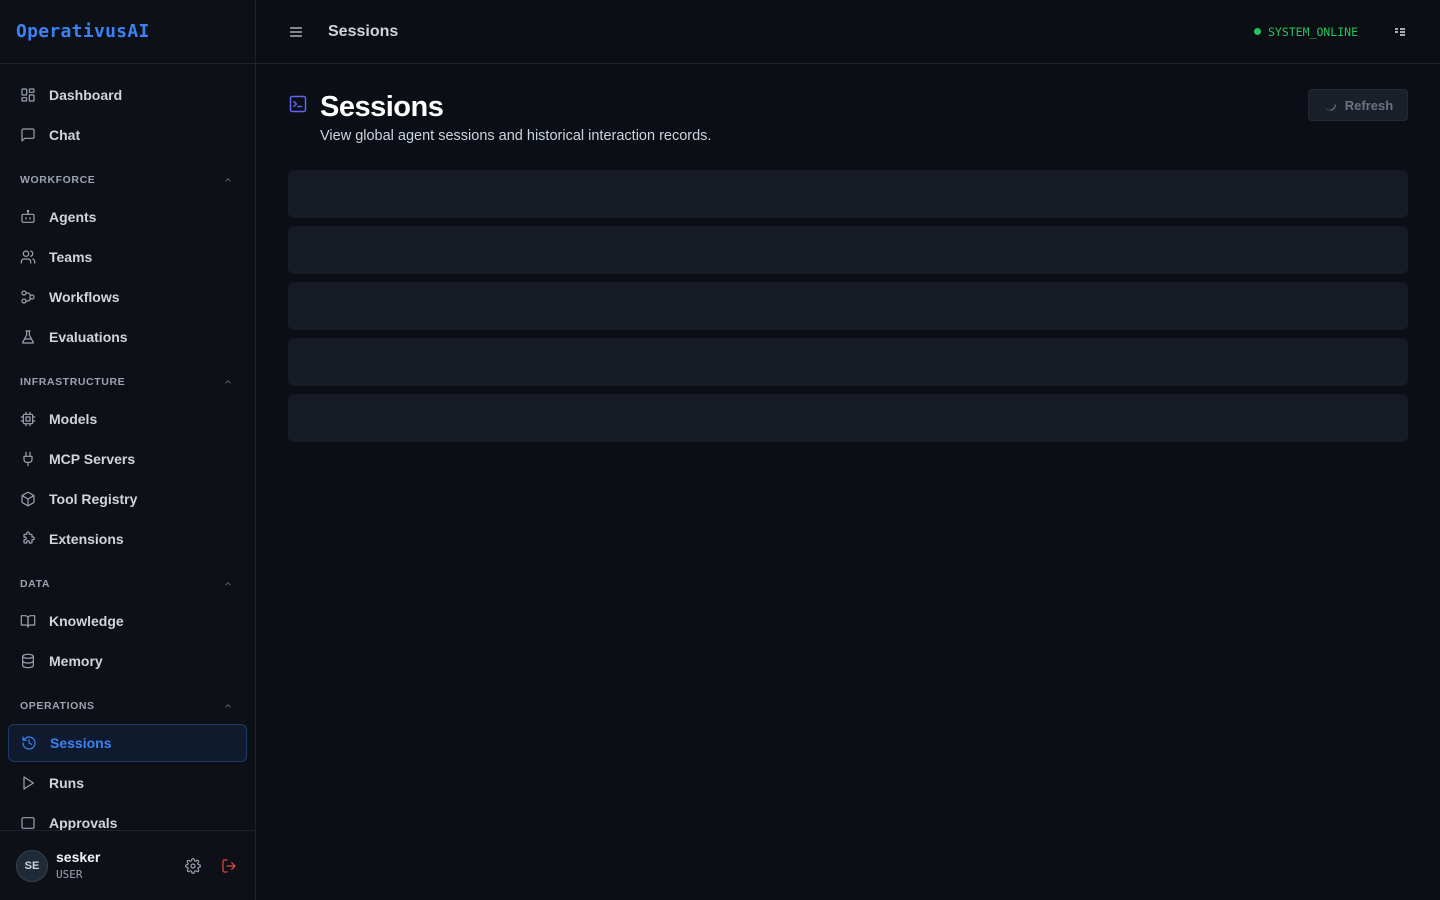 This screenshot has height=900, width=1440. Describe the element at coordinates (127, 706) in the screenshot. I see `section-header-operations: OPERATIONS` at that location.